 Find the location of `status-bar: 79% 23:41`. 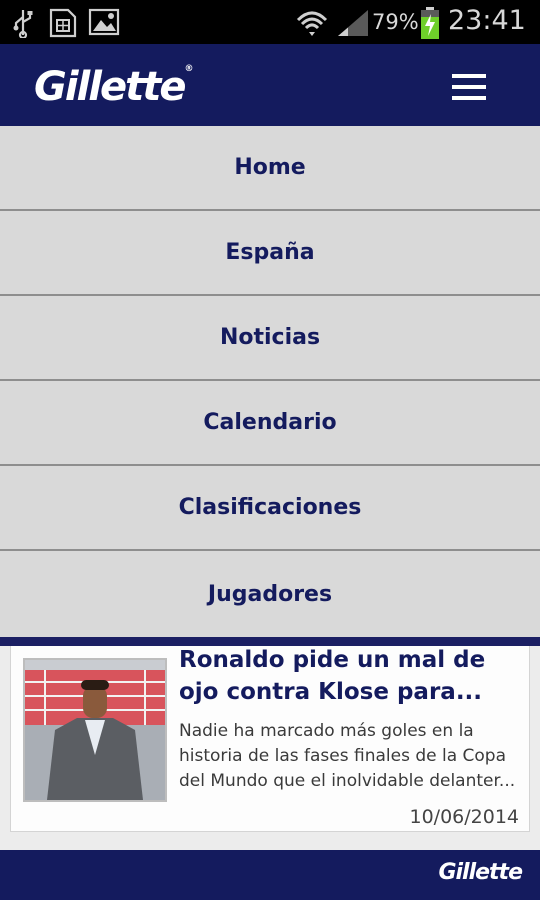

status-bar: 79% 23:41 is located at coordinates (270, 22).